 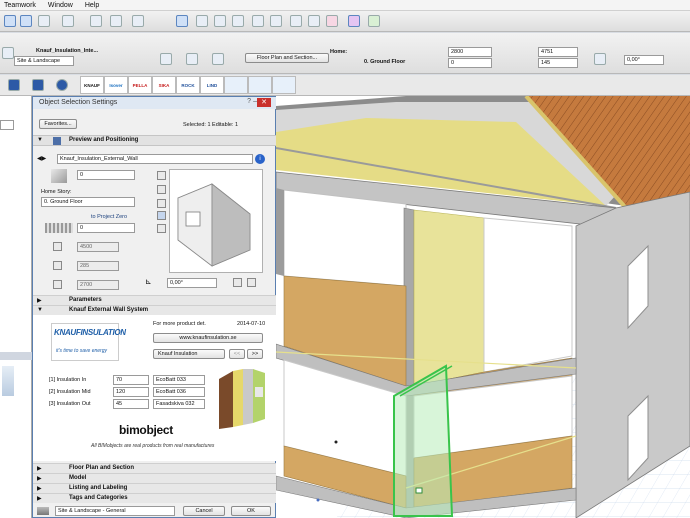 What do you see at coordinates (131, 380) in the screenshot?
I see `insulation-in-value: 70` at bounding box center [131, 380].